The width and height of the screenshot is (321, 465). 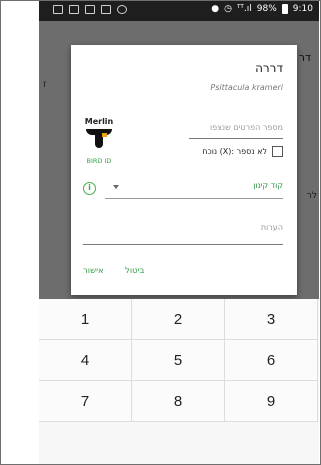 I want to click on scientific-name: Psittacula krameri, so click(x=246, y=87).